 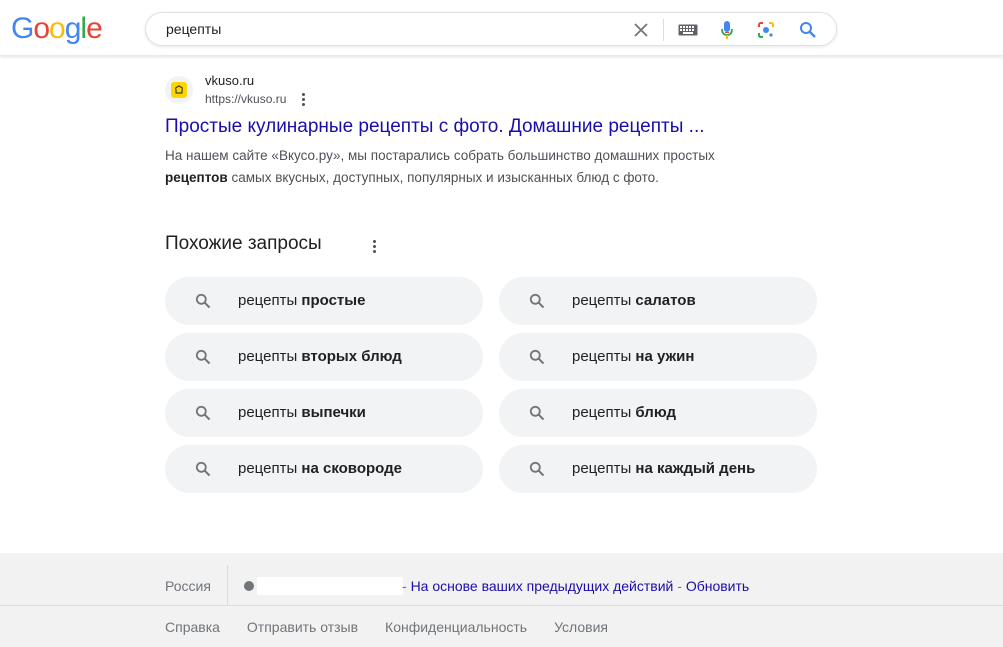 I want to click on logo-letter-o2: o, so click(x=57, y=28).